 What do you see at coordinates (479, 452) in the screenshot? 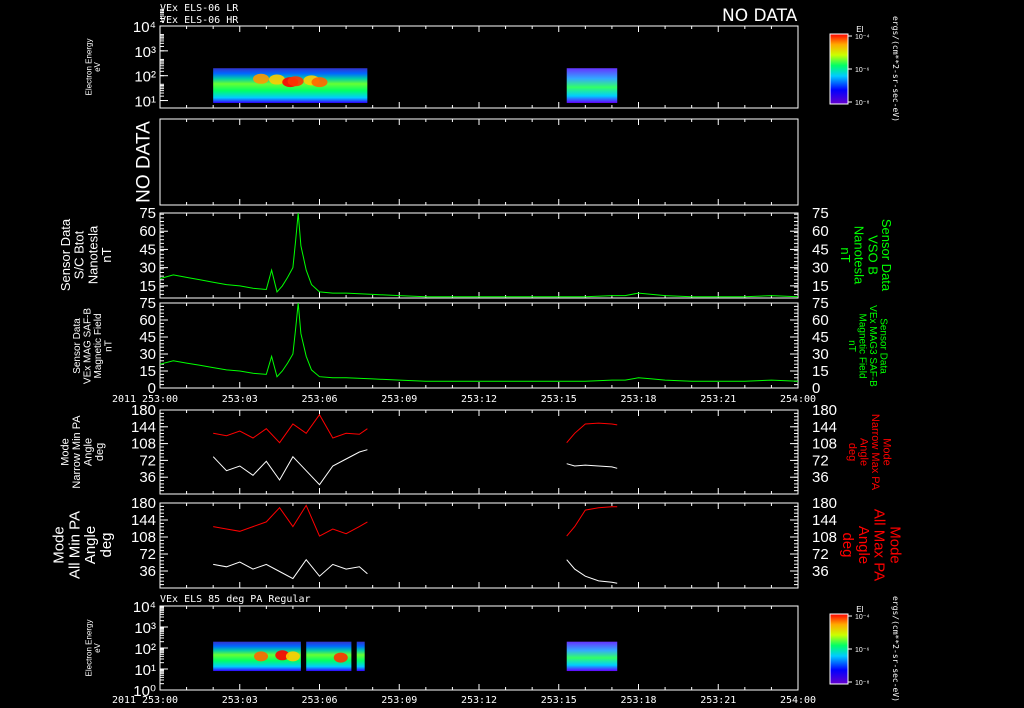
I see `p5-frame` at bounding box center [479, 452].